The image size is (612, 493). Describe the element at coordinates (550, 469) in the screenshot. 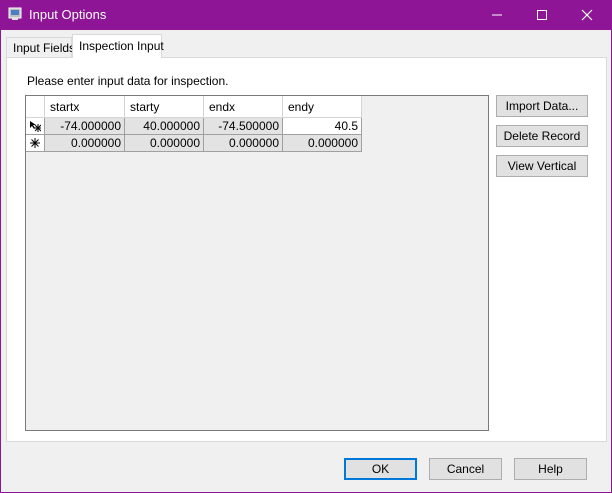

I see `help-button: Help` at that location.